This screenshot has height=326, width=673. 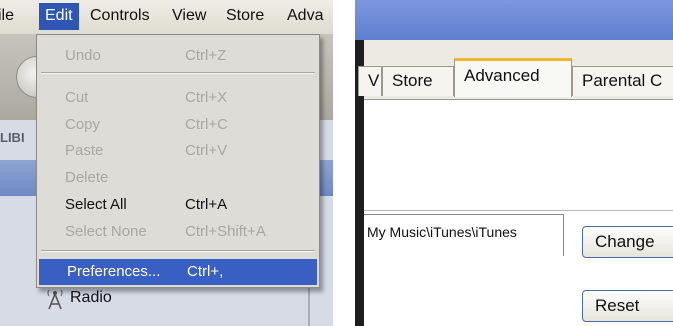 I want to click on menu-item-shortcut: Ctrl+V, so click(x=206, y=150).